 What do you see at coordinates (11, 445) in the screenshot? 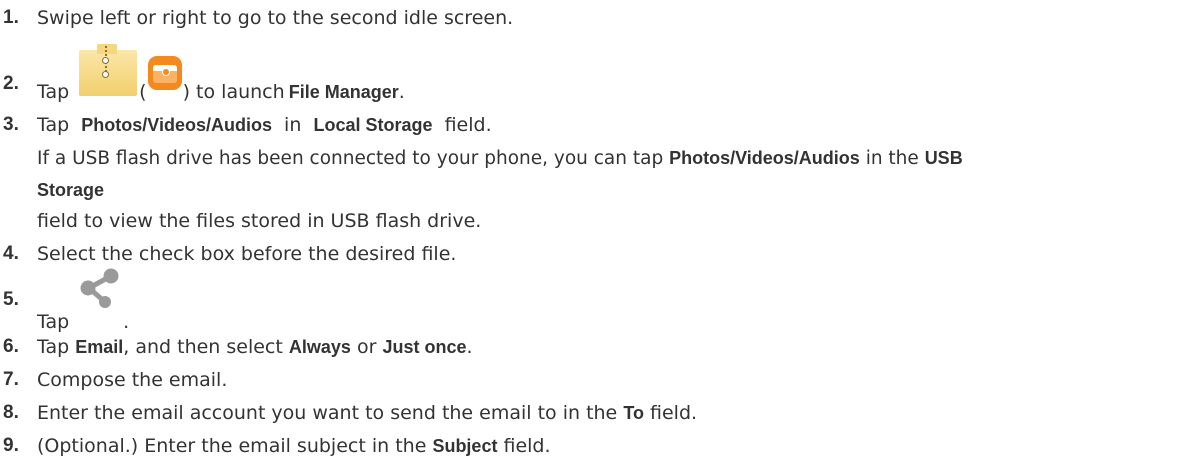
I see `step-number: 9.` at bounding box center [11, 445].